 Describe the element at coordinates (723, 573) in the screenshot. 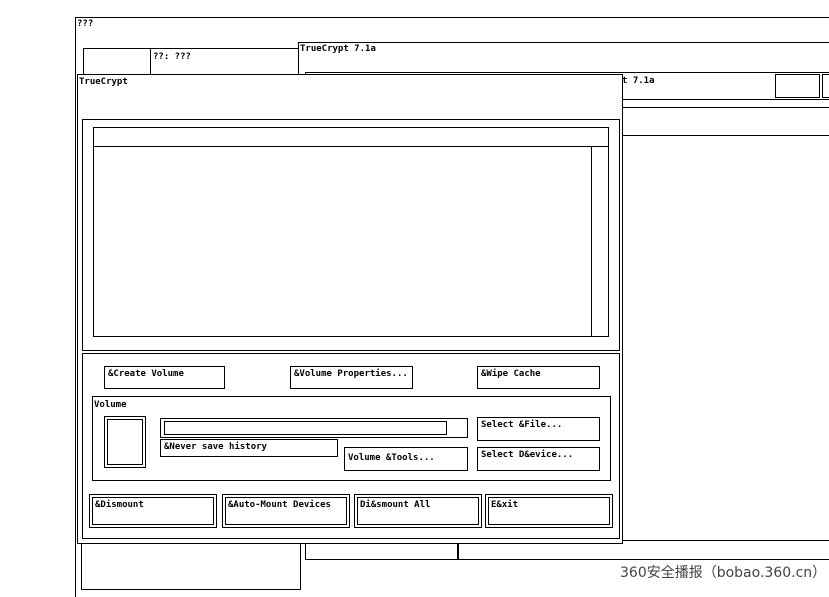

I see `watermark: 360安全播报（bobao.360.cn）` at that location.